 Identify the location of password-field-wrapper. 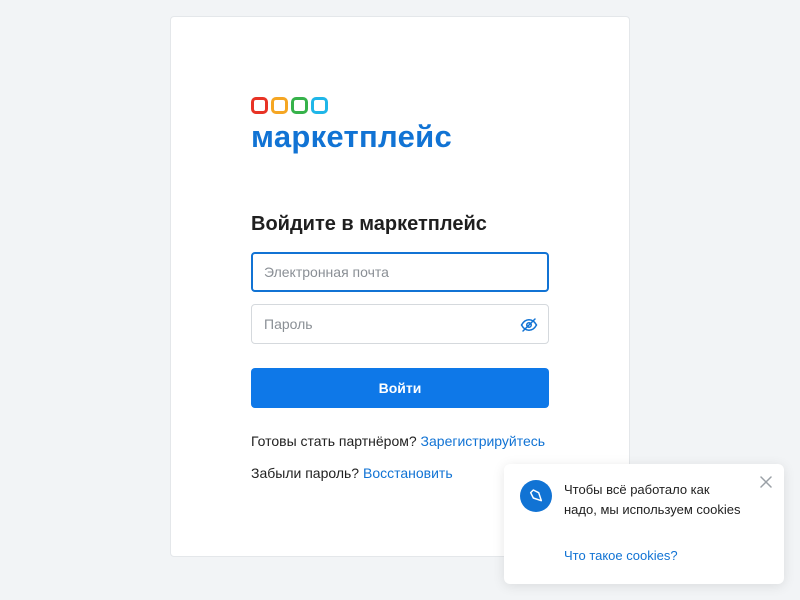
(400, 324).